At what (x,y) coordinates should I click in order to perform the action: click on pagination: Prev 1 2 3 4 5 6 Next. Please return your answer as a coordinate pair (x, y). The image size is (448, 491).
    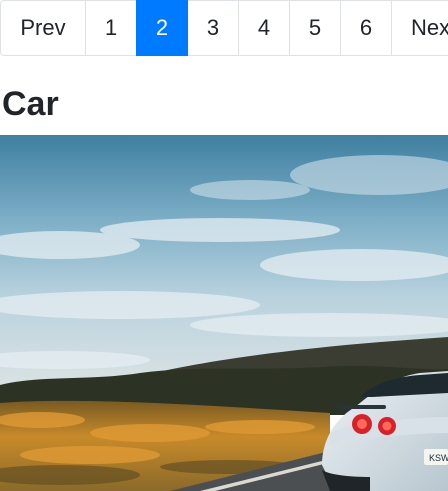
    Looking at the image, I should click on (224, 28).